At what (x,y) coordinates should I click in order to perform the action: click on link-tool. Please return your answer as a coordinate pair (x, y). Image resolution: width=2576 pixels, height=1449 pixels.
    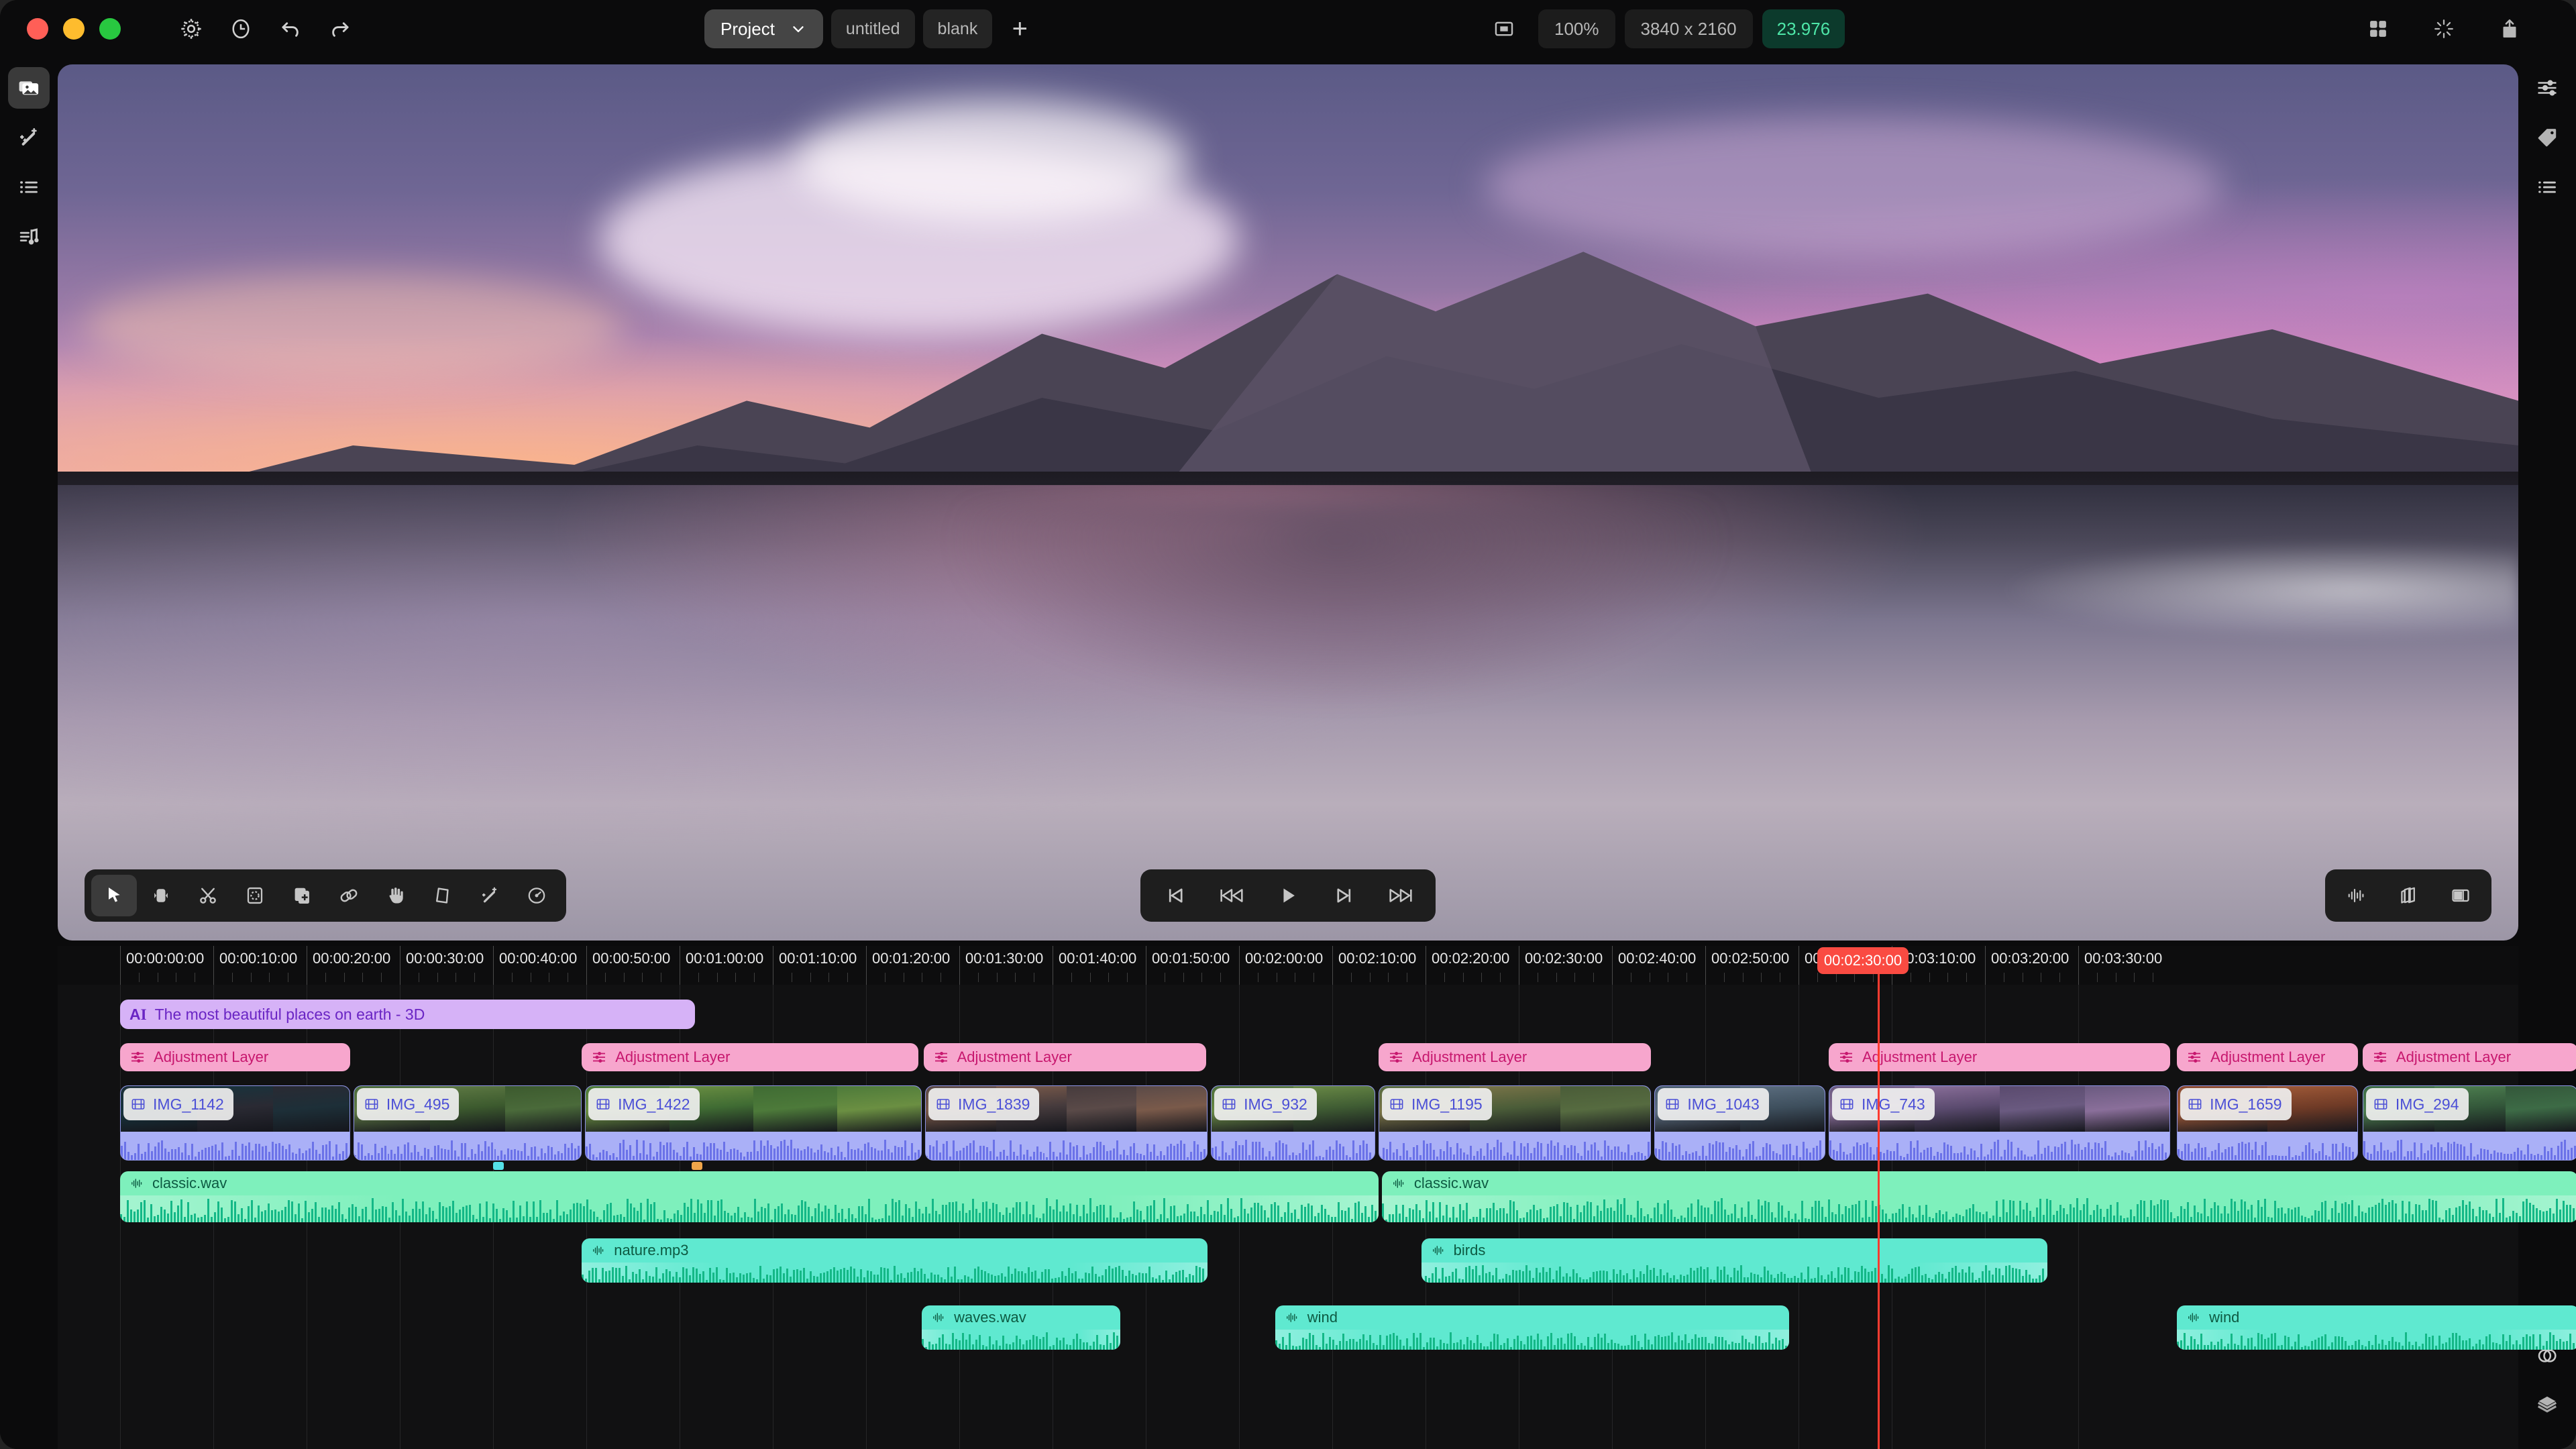
    Looking at the image, I should click on (349, 895).